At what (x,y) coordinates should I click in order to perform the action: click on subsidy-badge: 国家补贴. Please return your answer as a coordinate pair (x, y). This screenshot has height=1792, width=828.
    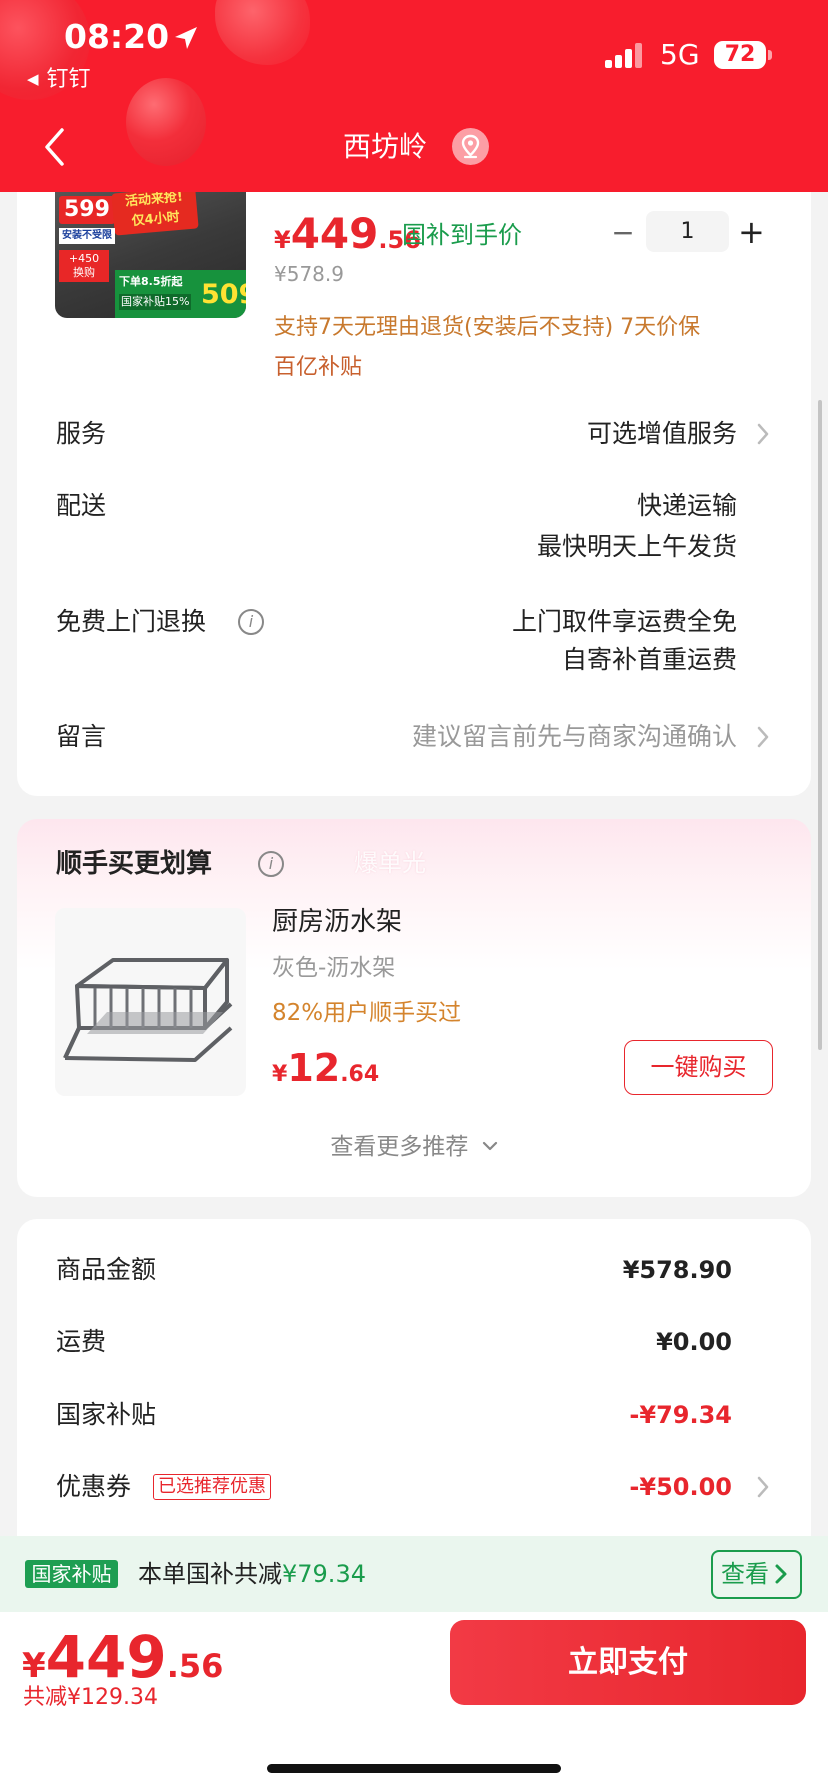
    Looking at the image, I should click on (71, 1574).